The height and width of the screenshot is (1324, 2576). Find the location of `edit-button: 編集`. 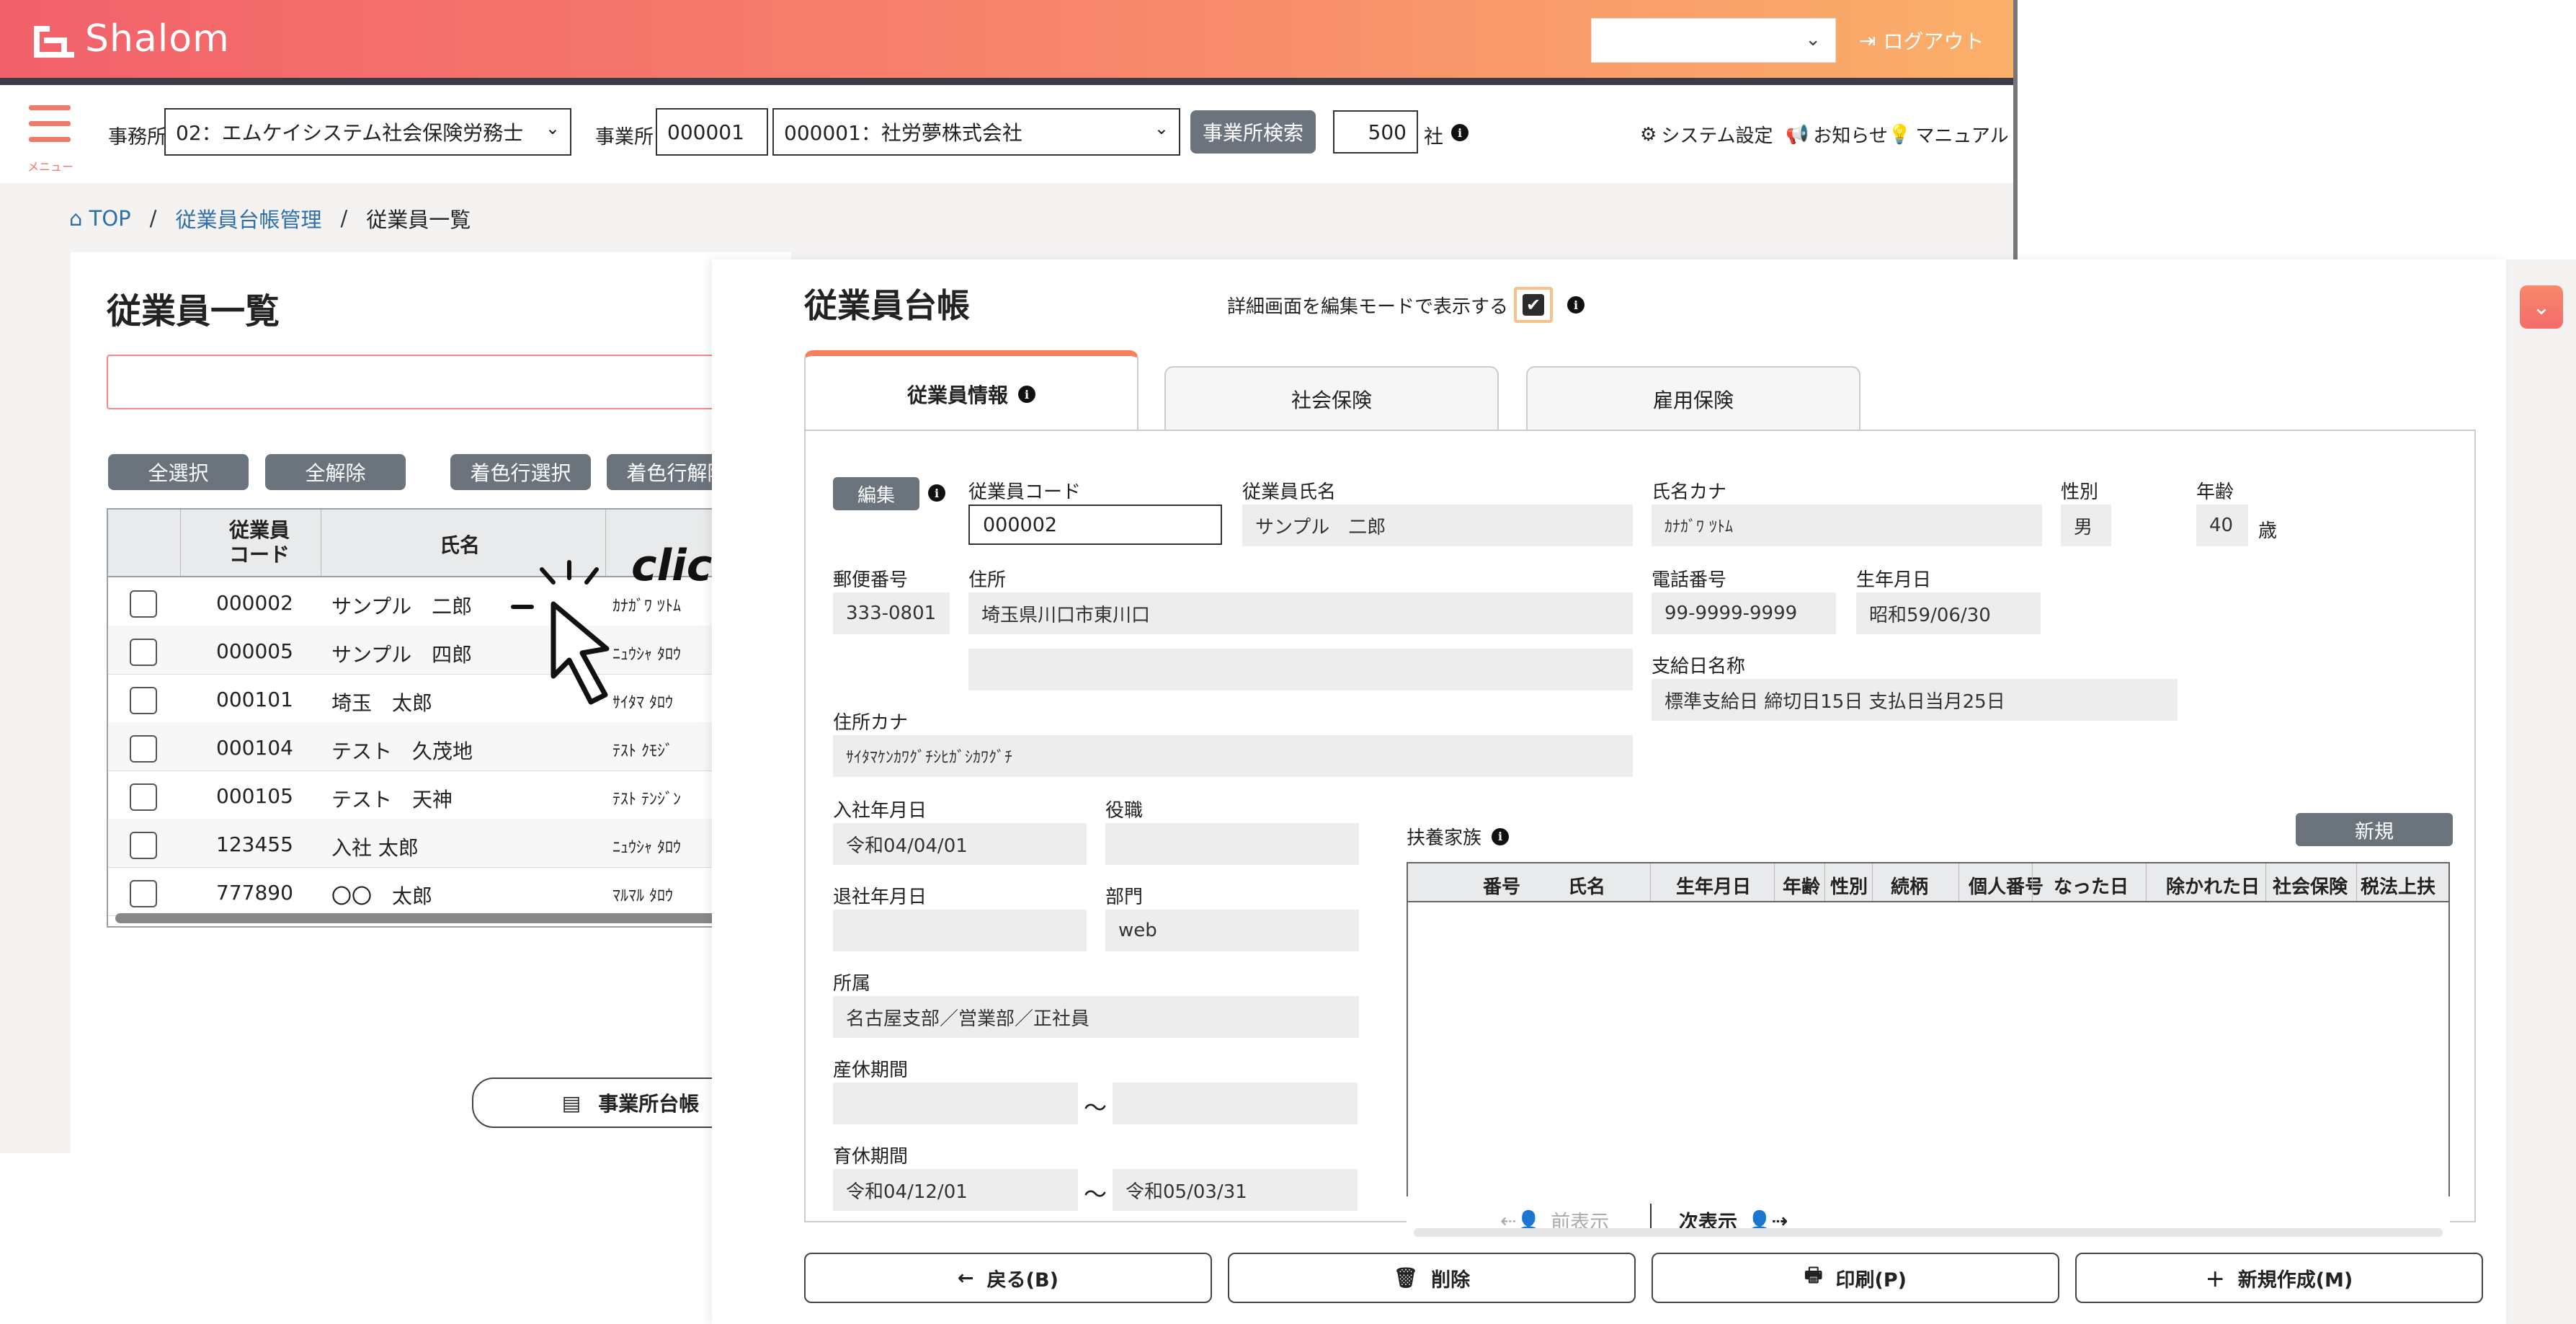

edit-button: 編集 is located at coordinates (876, 493).